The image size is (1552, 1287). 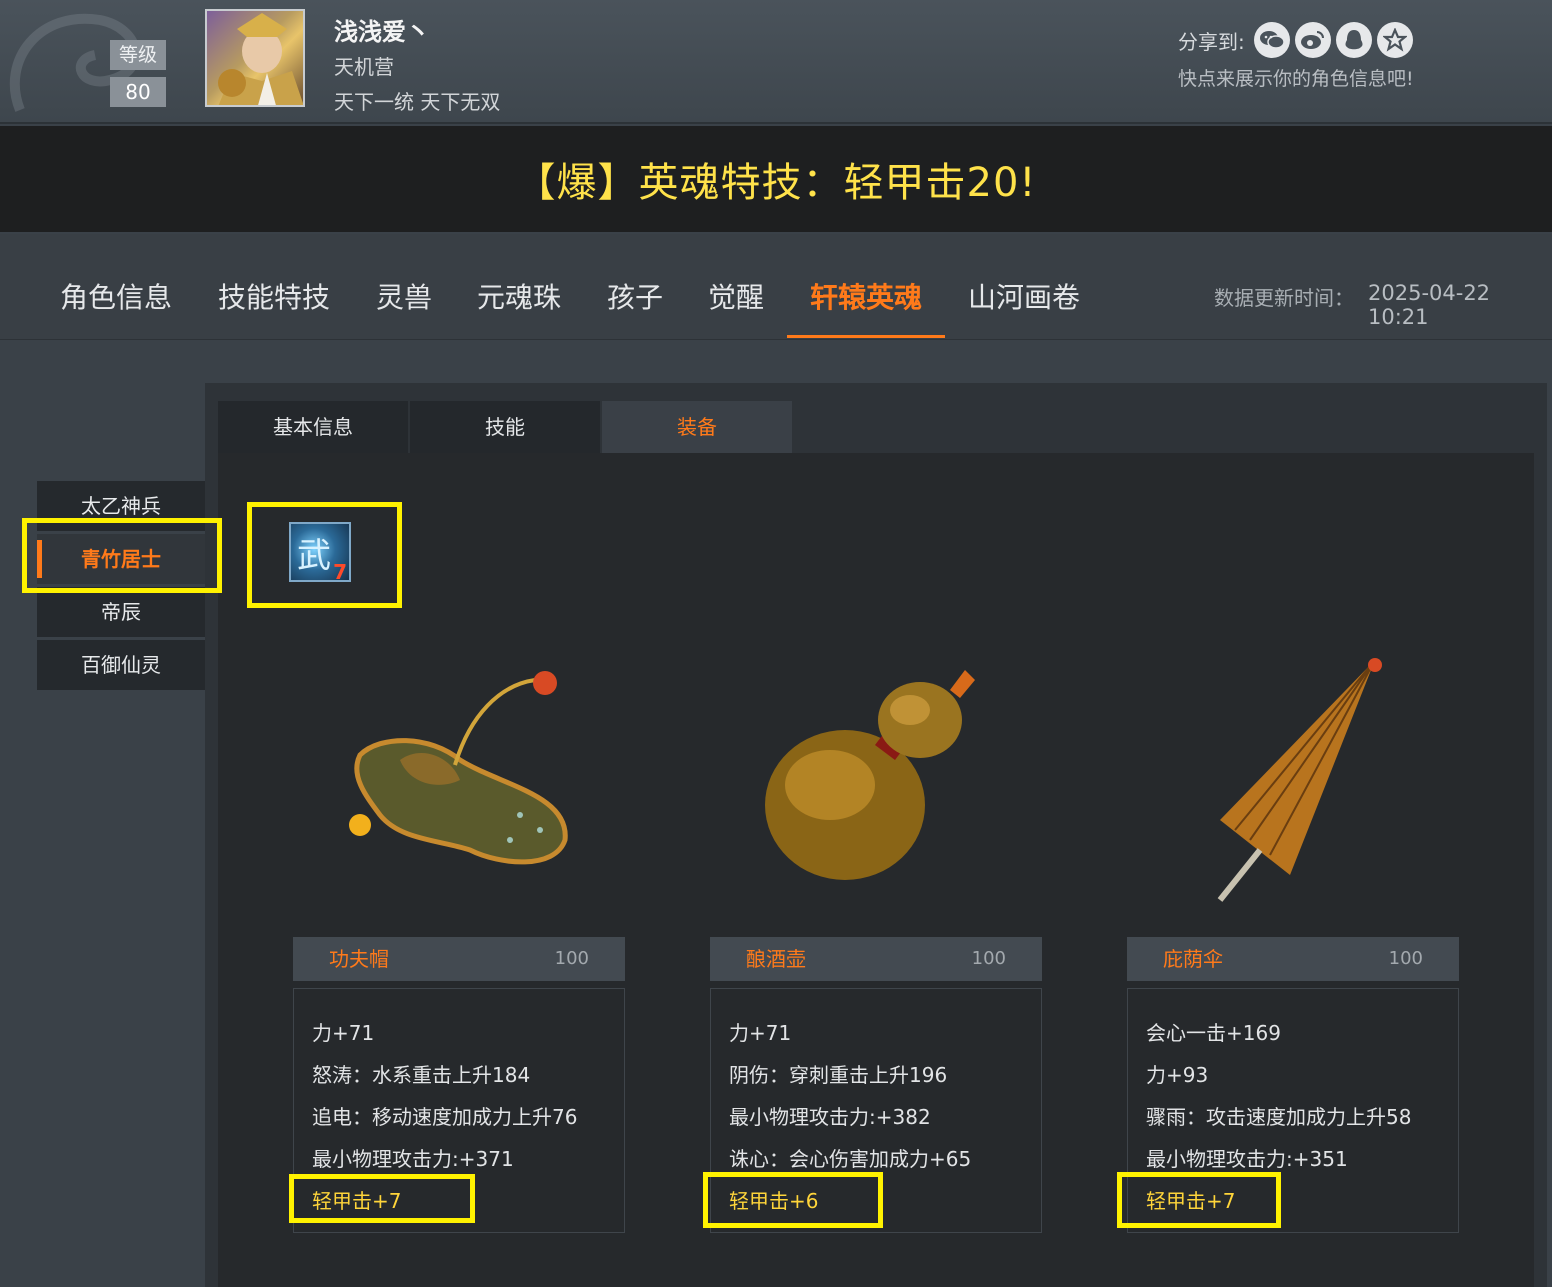 I want to click on kungfu-hat-icon, so click(x=460, y=775).